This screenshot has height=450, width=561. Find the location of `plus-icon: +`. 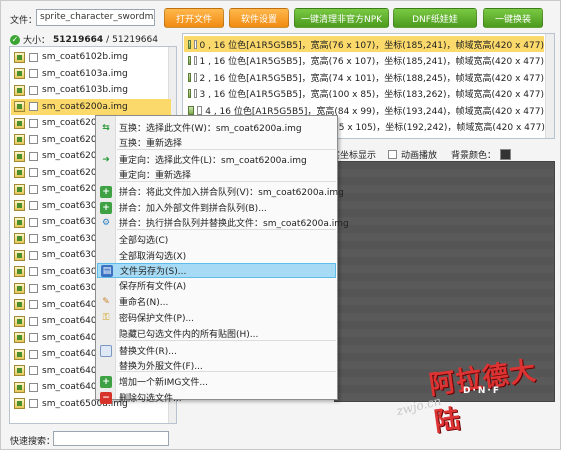

plus-icon: + is located at coordinates (106, 191).